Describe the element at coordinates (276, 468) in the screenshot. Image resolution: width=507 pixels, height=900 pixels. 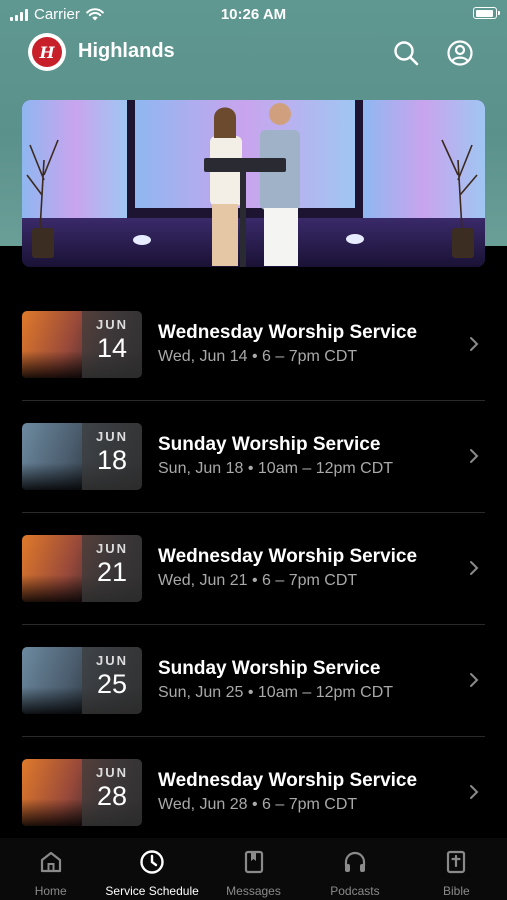
I see `event-datetime: Sun, Jun 18 • 10am – 12pm CDT` at that location.